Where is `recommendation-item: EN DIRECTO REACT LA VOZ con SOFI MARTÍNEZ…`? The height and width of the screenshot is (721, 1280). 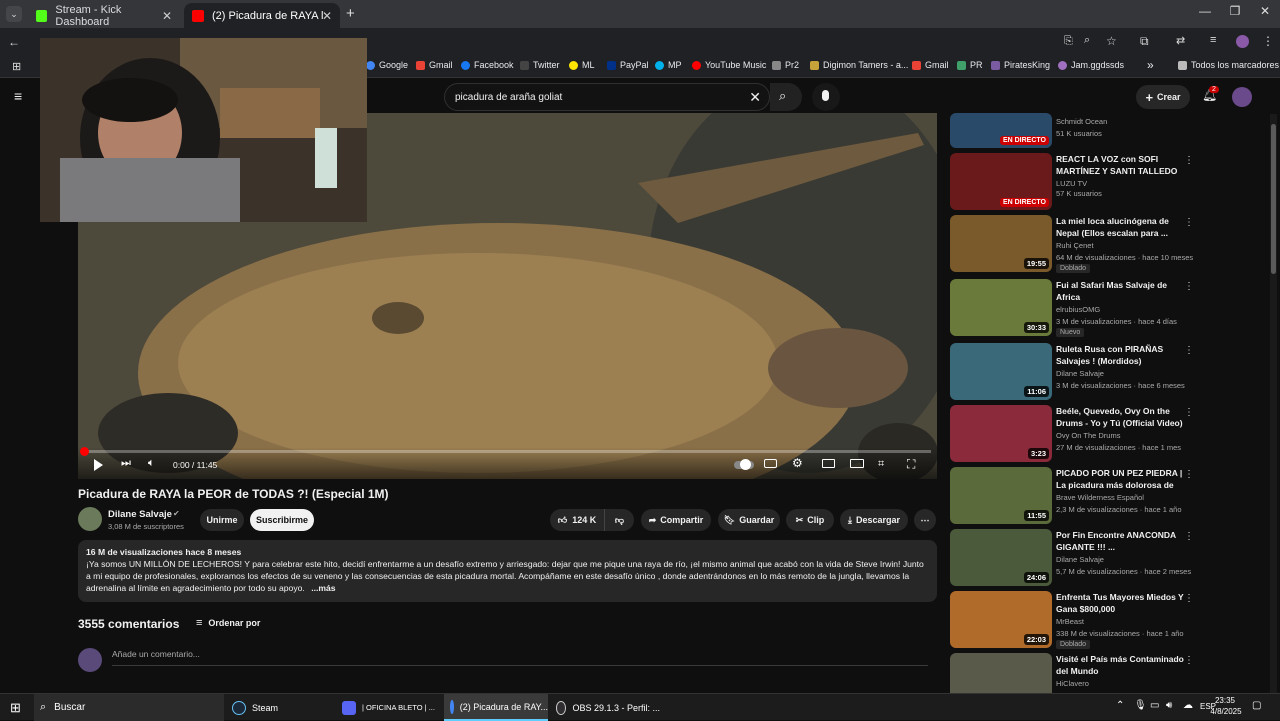 recommendation-item: EN DIRECTO REACT LA VOZ con SOFI MARTÍNEZ… is located at coordinates (1072, 183).